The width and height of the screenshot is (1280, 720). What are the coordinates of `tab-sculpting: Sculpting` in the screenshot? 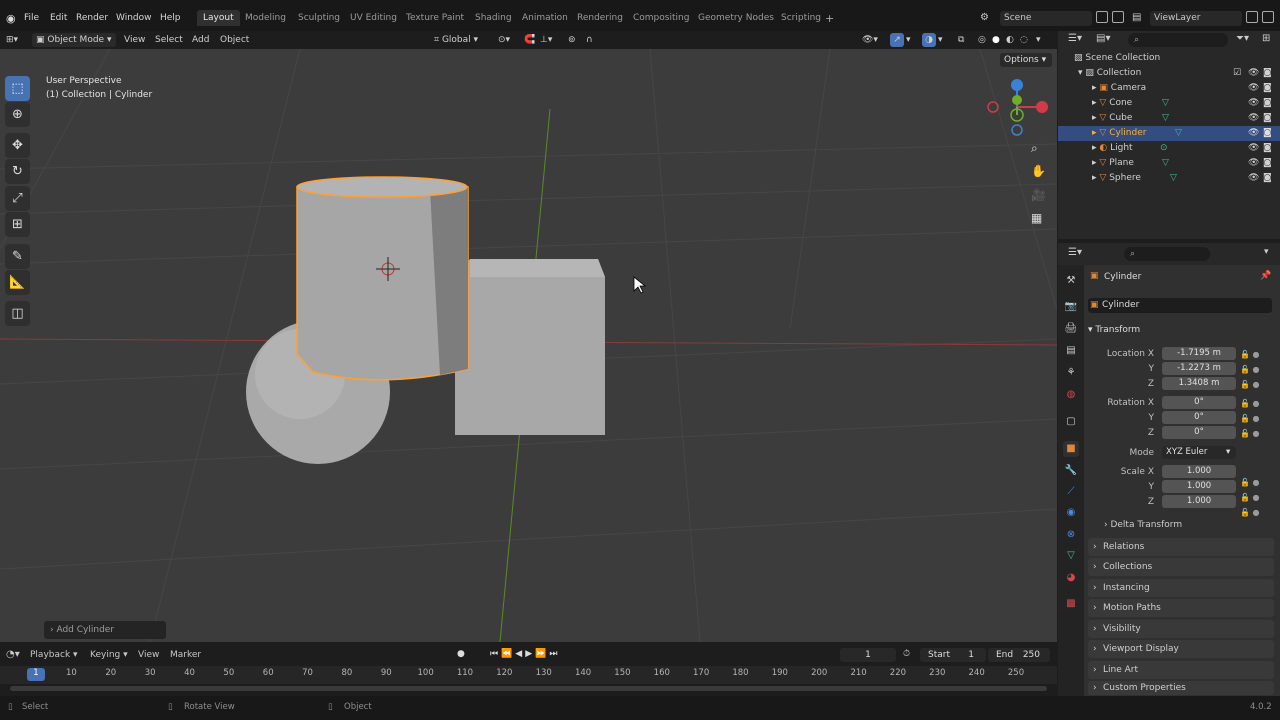 It's located at (319, 18).